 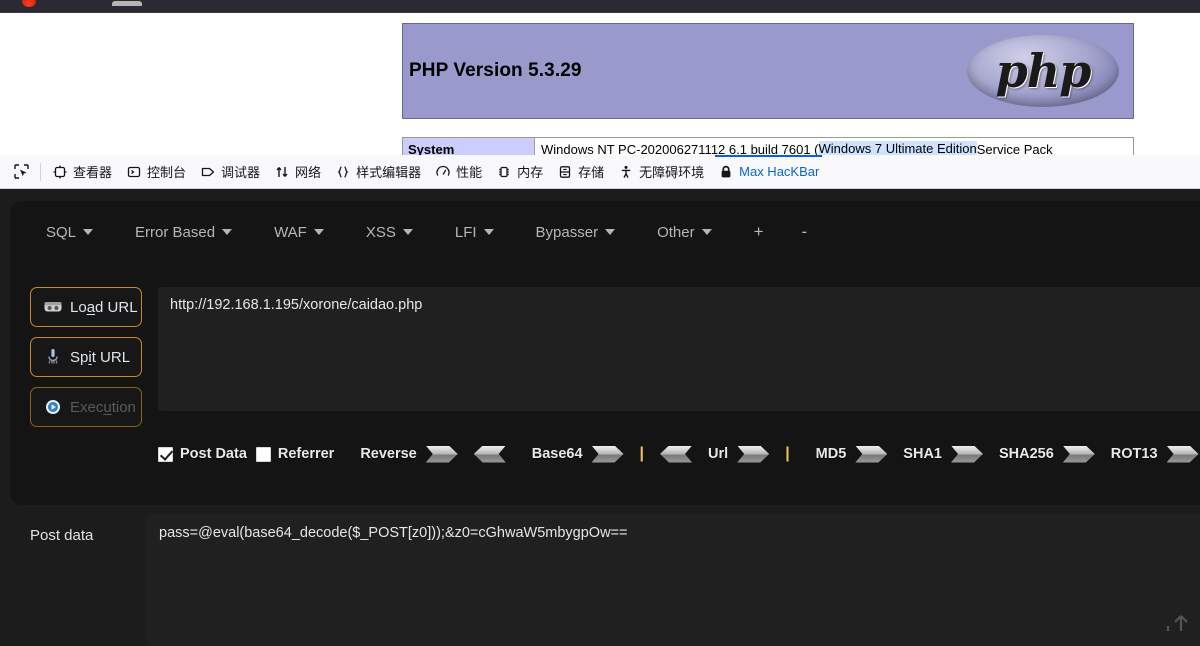 I want to click on console-icon, so click(x=134, y=172).